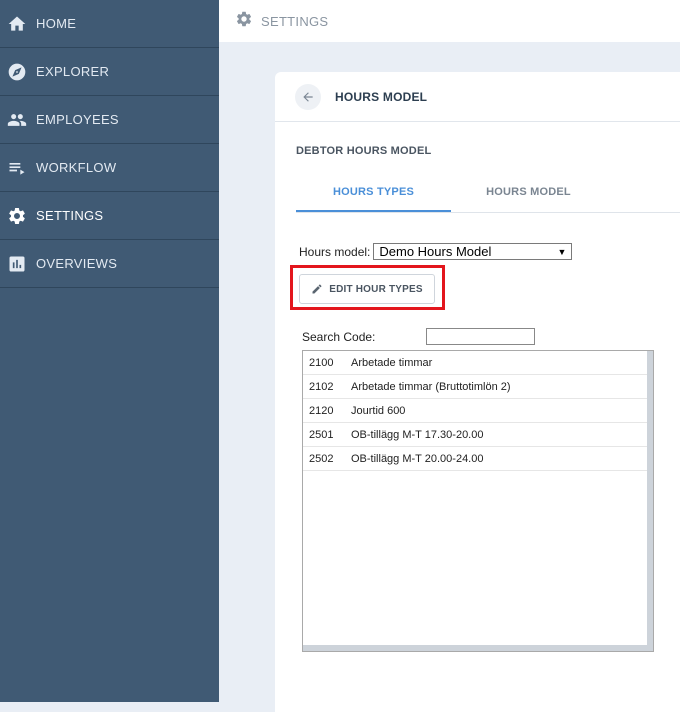 The image size is (680, 712). I want to click on tab-hours-types: HOURS TYPES, so click(373, 195).